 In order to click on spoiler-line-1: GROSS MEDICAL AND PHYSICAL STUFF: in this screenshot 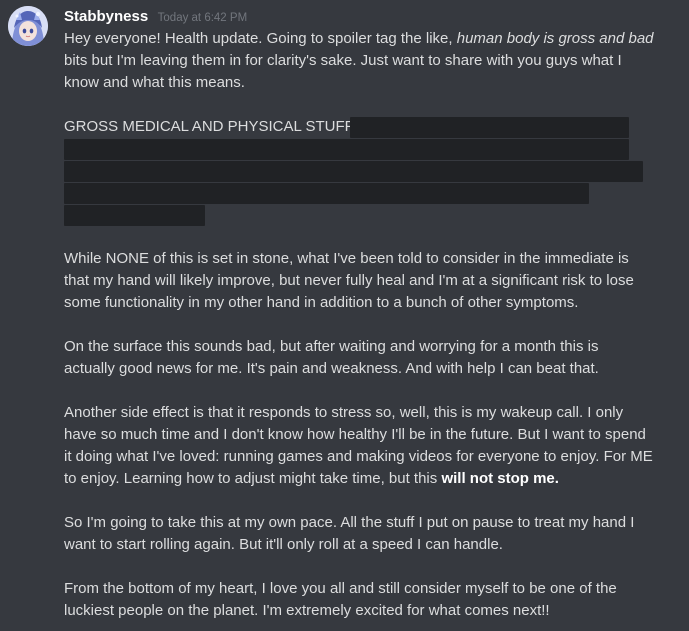, I will do `click(364, 127)`.